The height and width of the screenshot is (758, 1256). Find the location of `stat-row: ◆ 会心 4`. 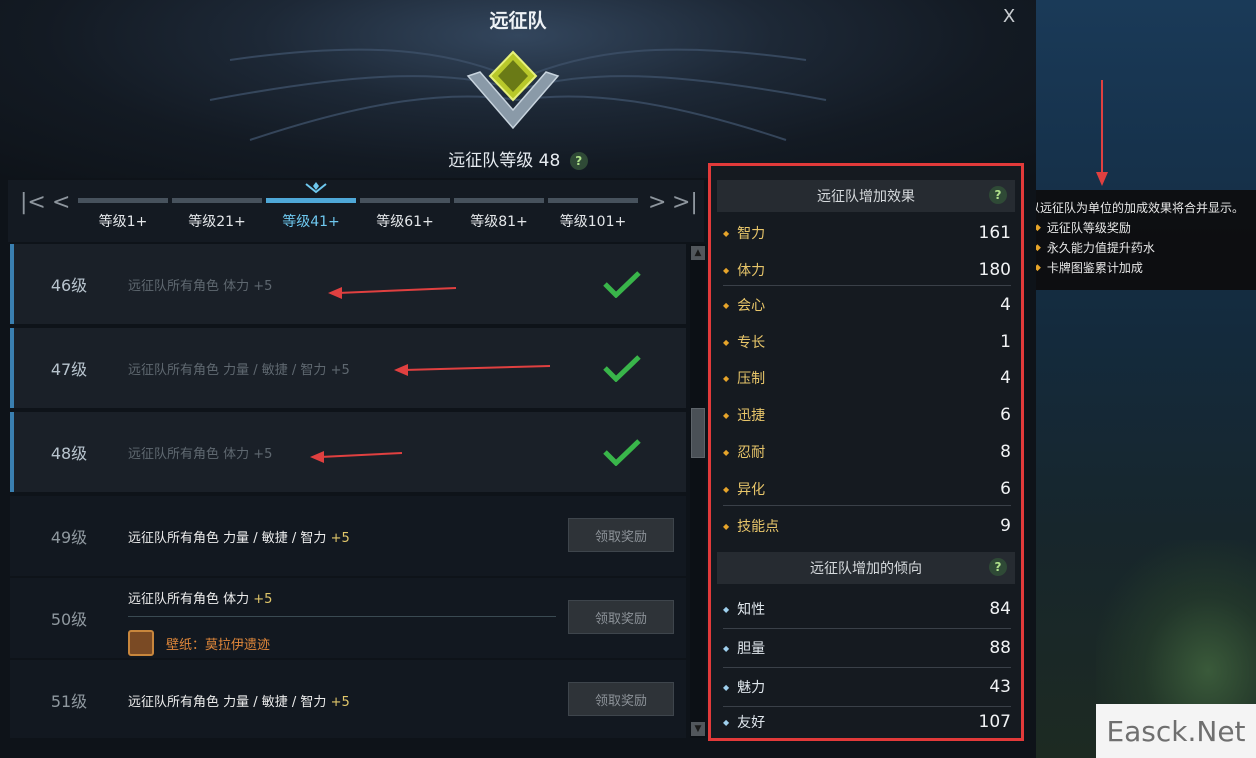

stat-row: ◆ 会心 4 is located at coordinates (867, 305).